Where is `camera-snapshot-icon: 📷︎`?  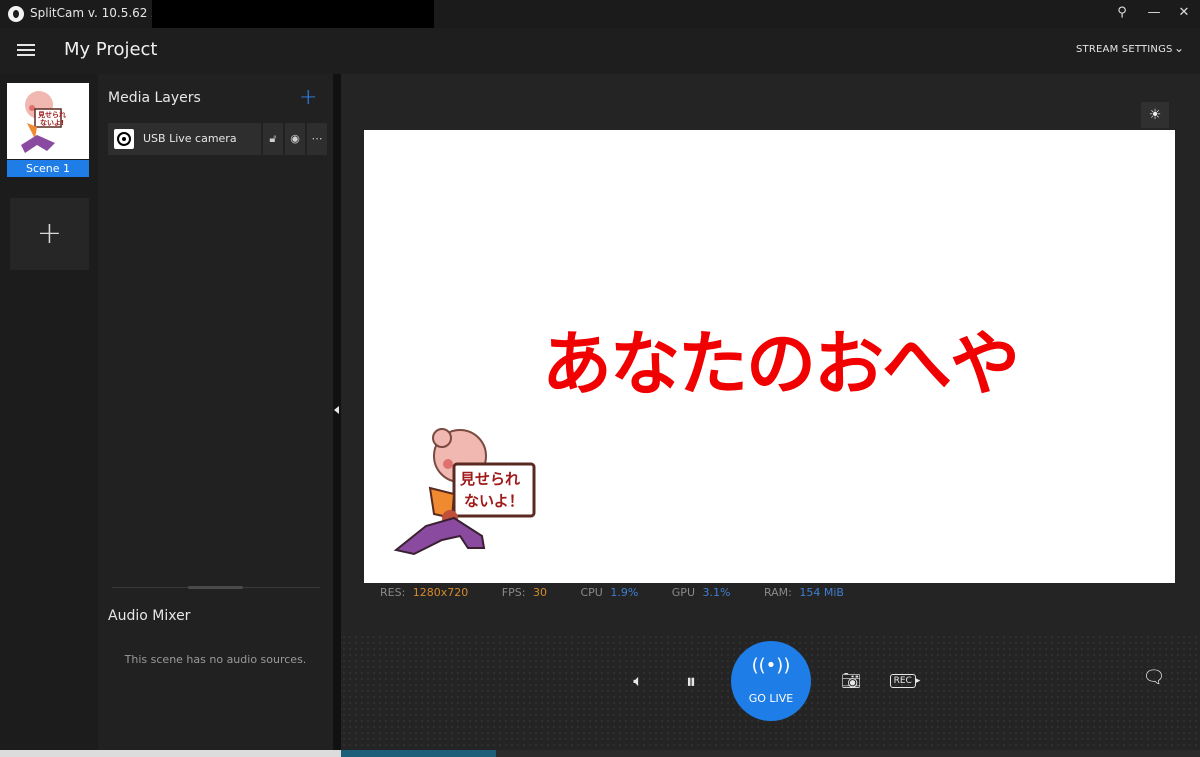 camera-snapshot-icon: 📷︎ is located at coordinates (851, 681).